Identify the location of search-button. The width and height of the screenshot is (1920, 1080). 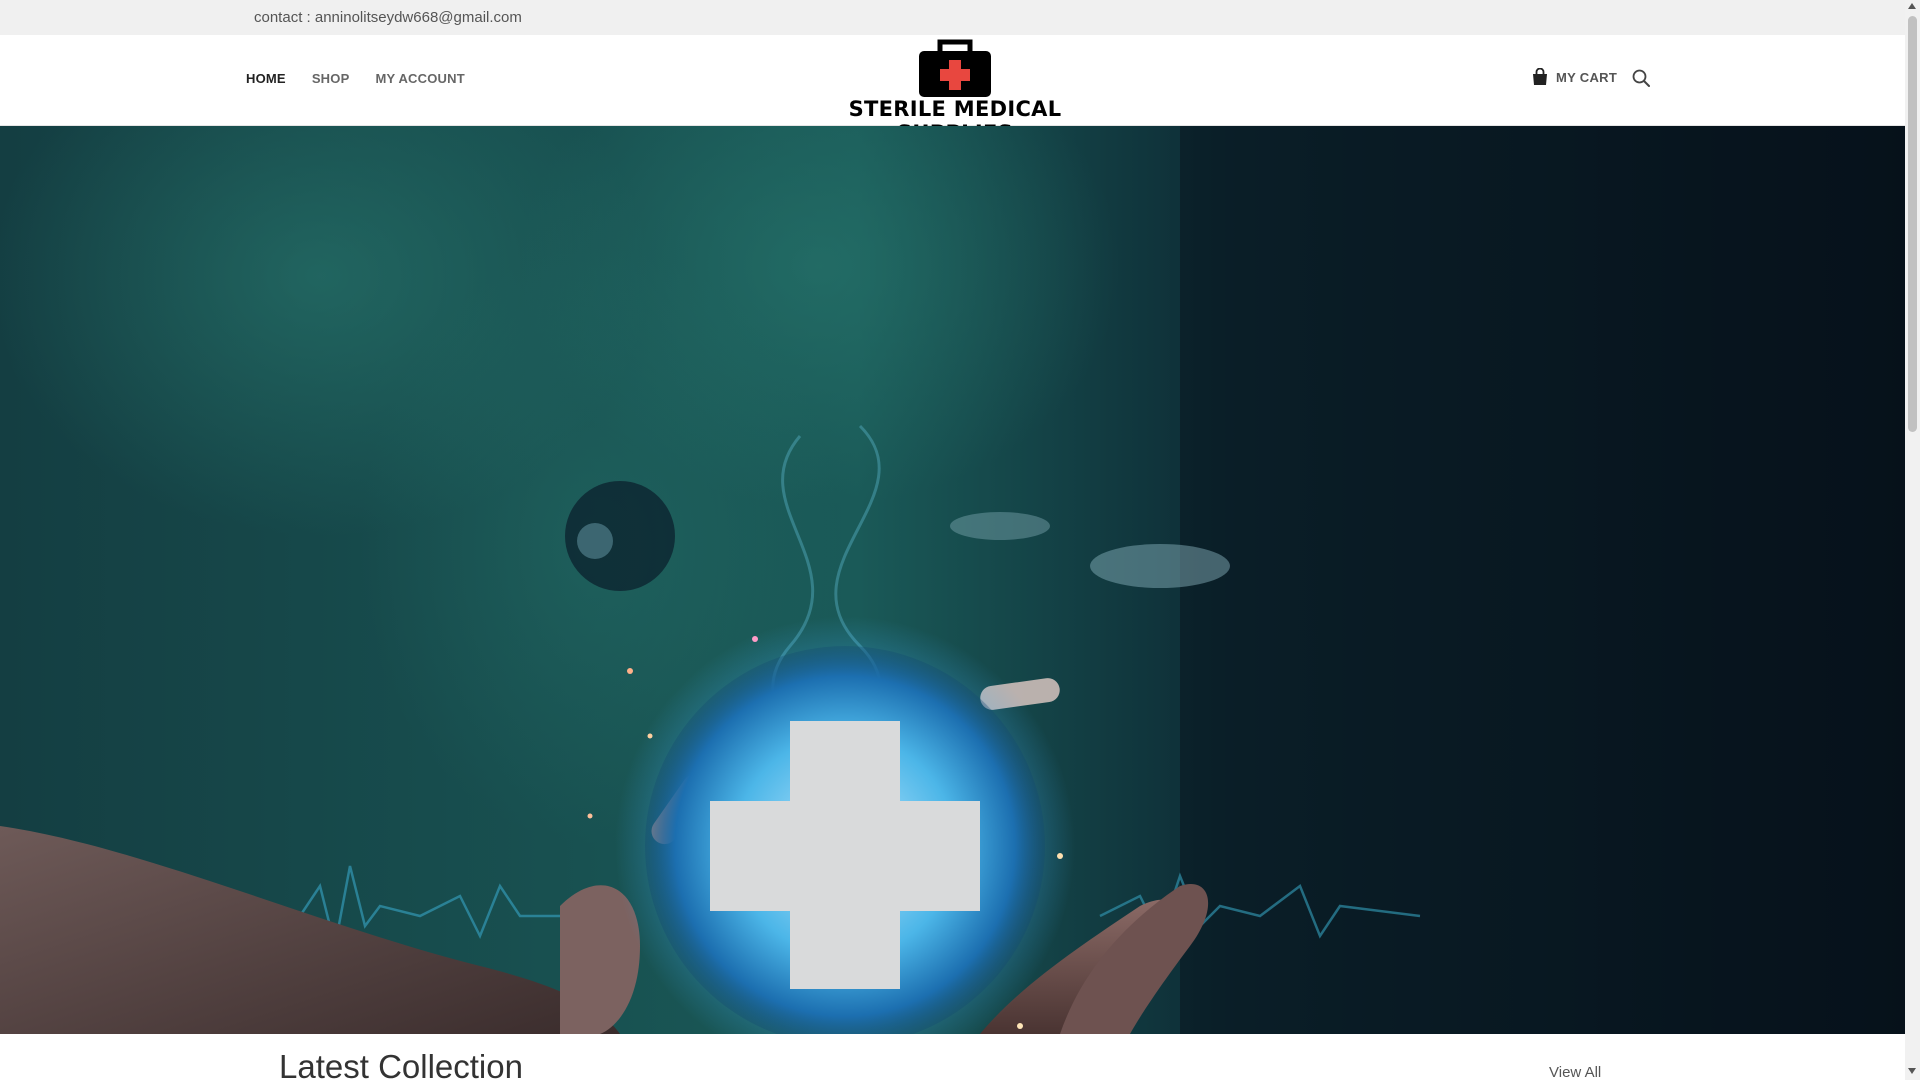
(1641, 80).